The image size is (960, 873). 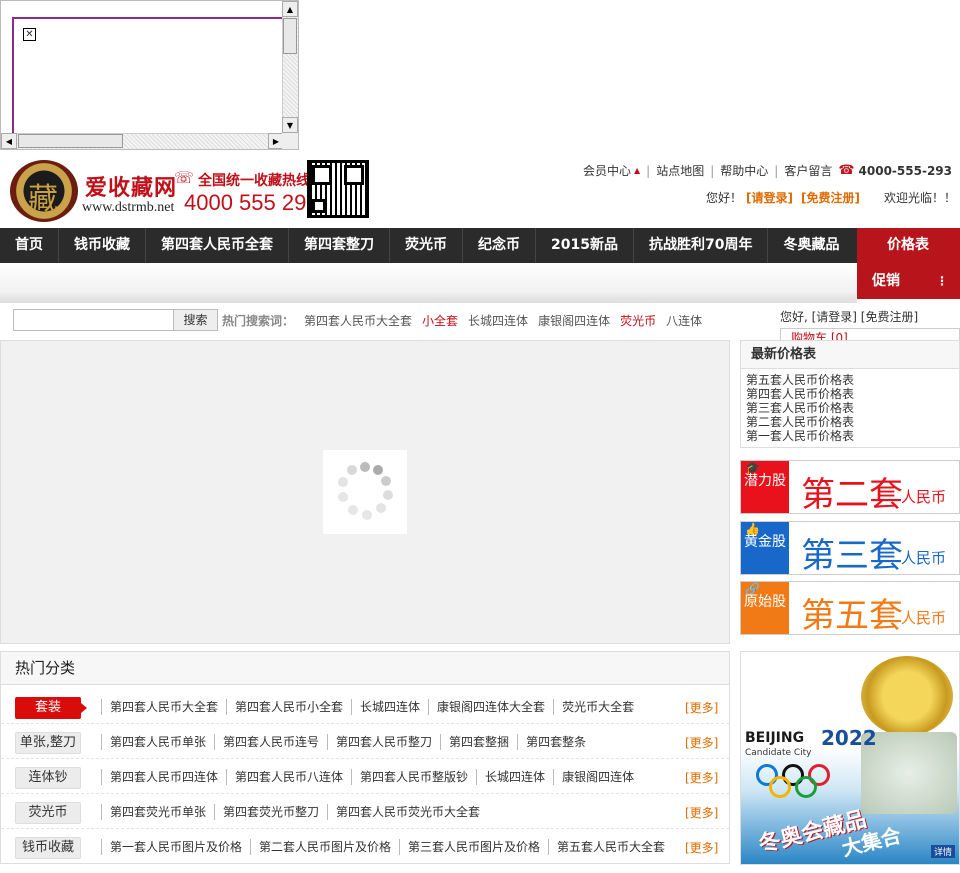 I want to click on nav-item-4th-set-full: 第四套人民币全套, so click(x=217, y=245).